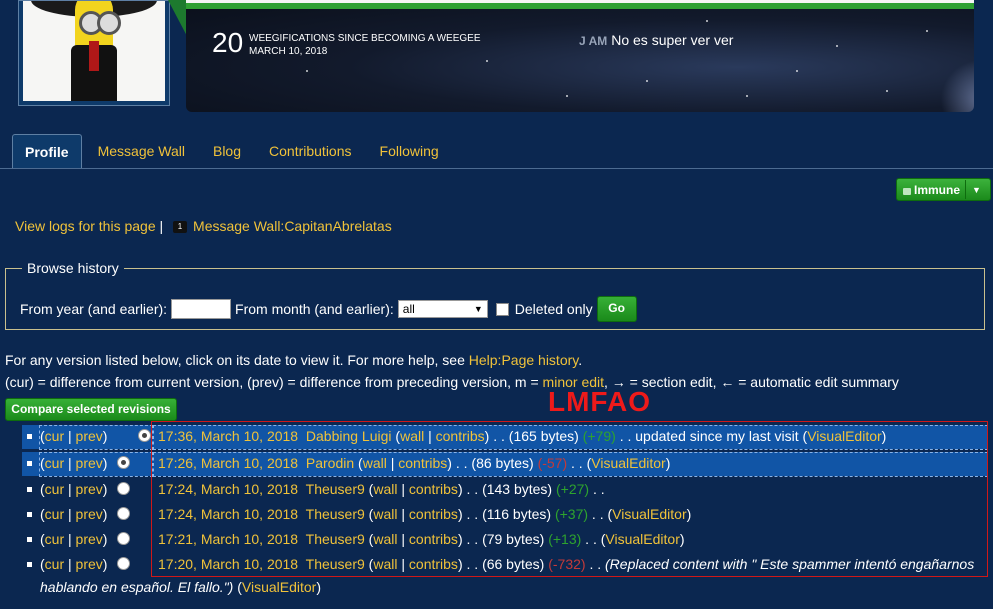 The image size is (993, 609). What do you see at coordinates (288, 51) in the screenshot?
I see `weegification-date: MARCH 10, 2018` at bounding box center [288, 51].